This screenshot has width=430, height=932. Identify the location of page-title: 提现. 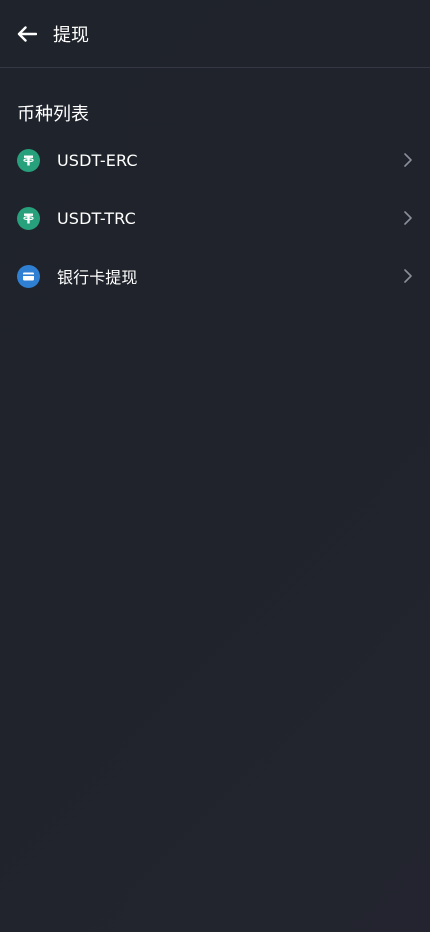
(71, 35).